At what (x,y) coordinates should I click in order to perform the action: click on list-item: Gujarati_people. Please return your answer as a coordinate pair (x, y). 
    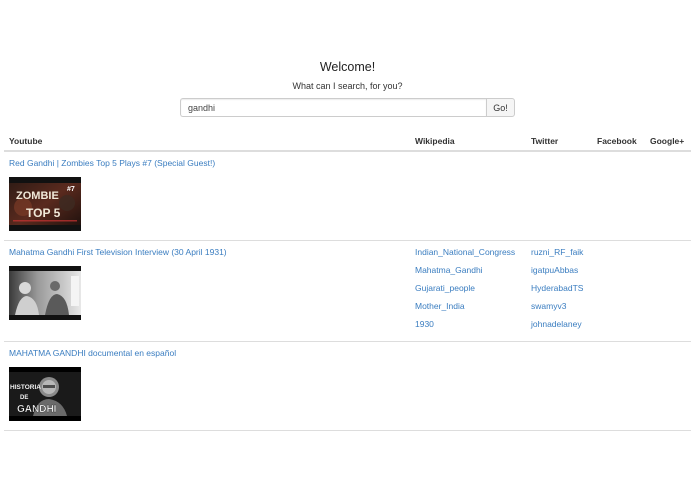
    Looking at the image, I should click on (468, 292).